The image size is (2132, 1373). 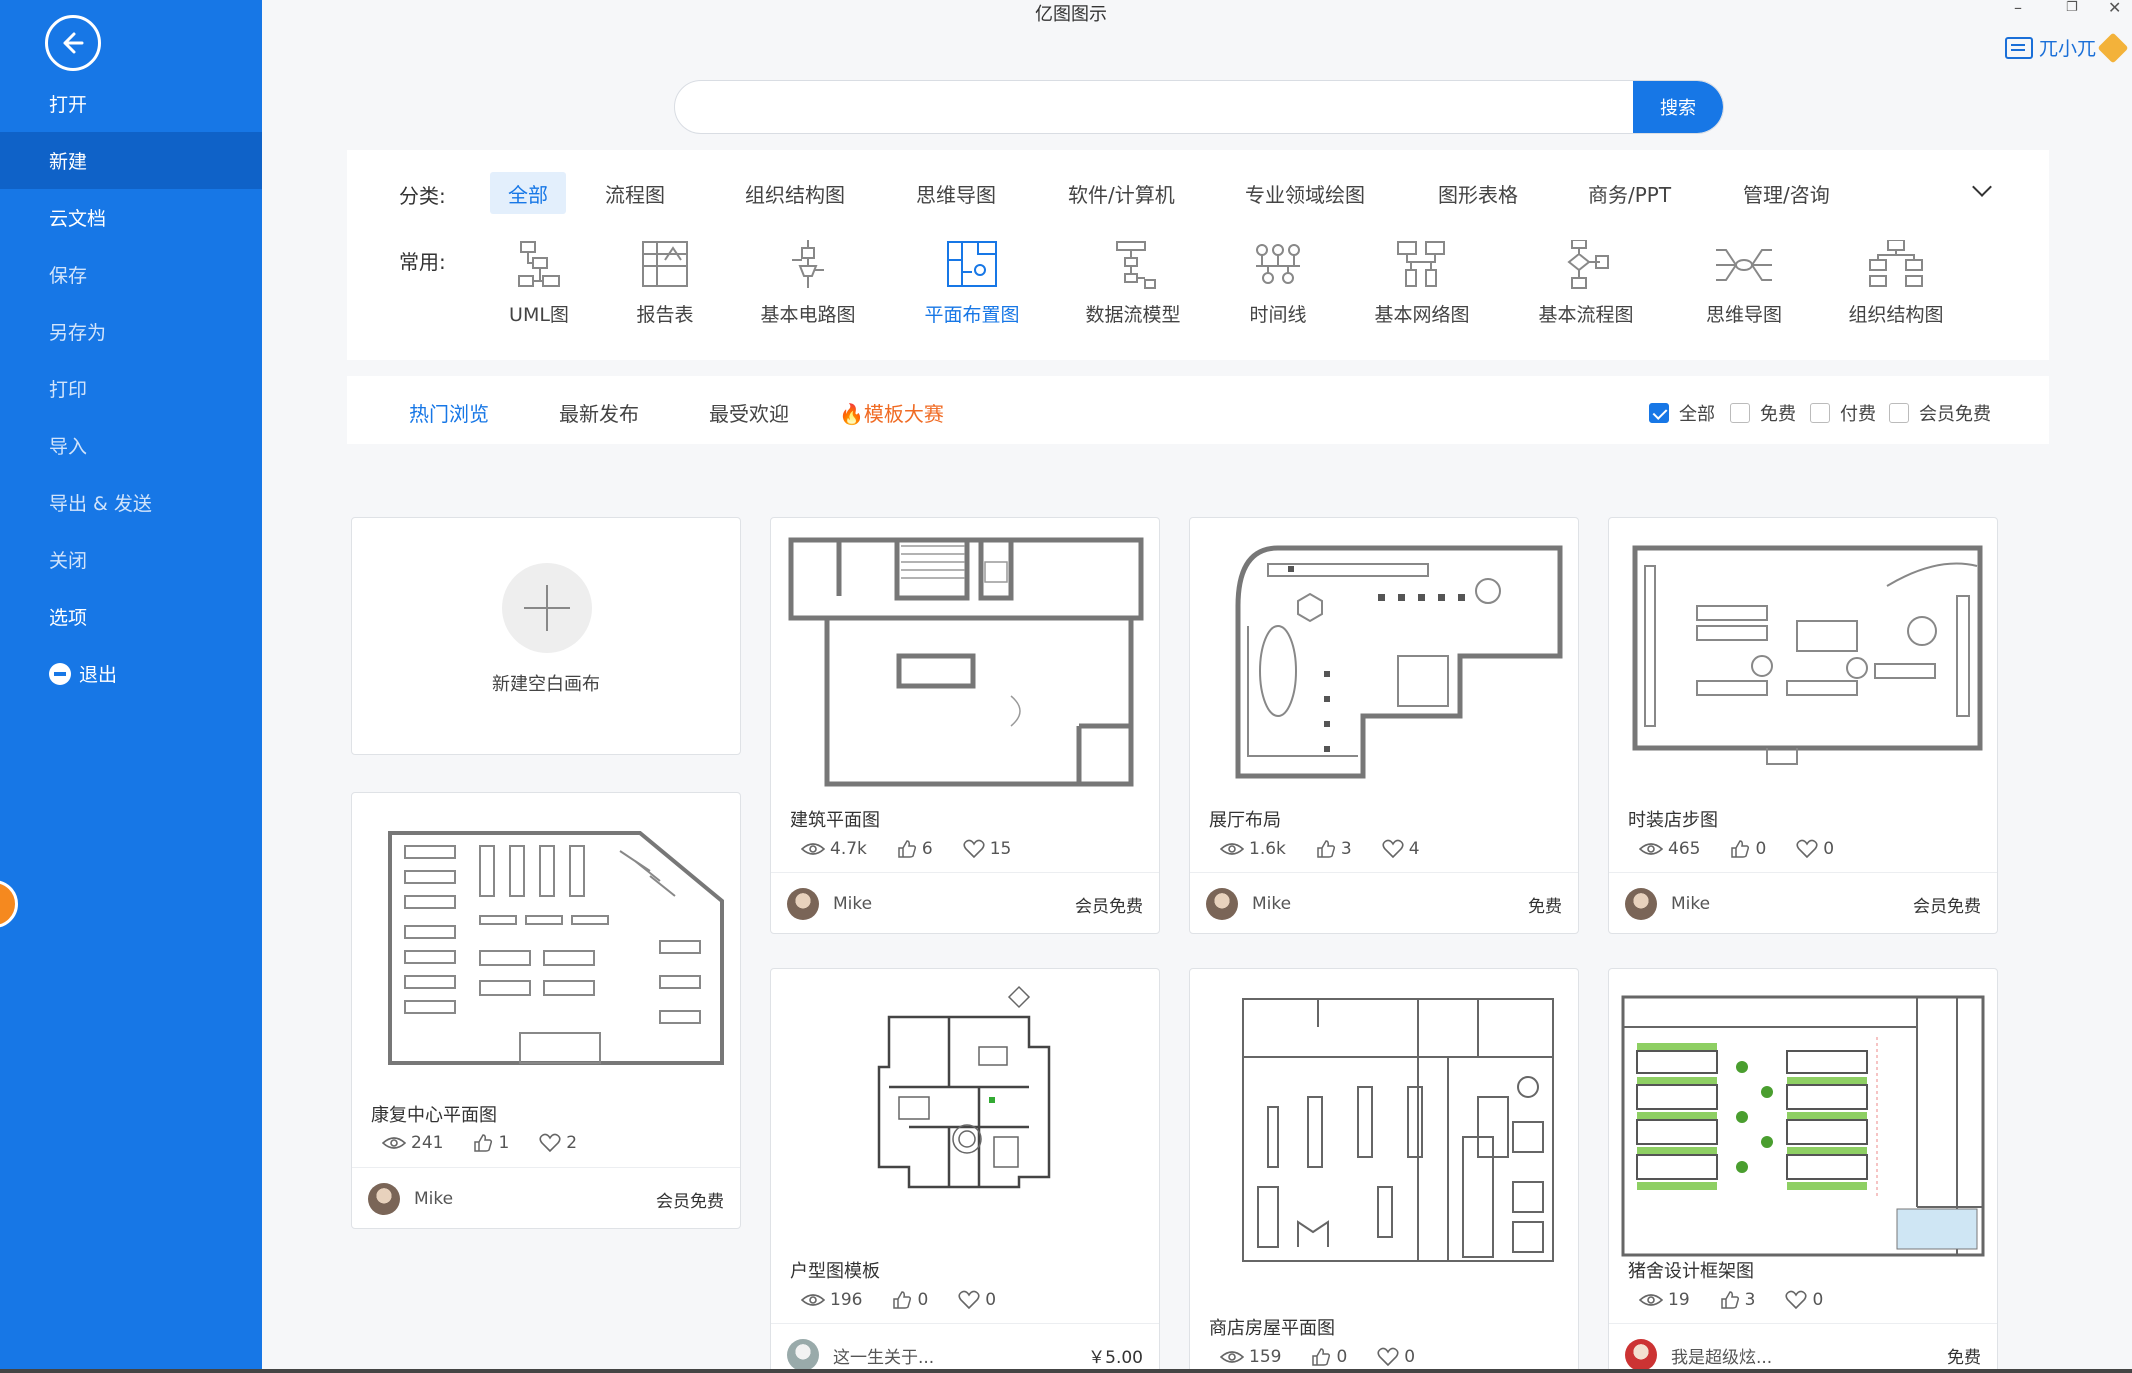 What do you see at coordinates (1678, 107) in the screenshot?
I see `search-button: 搜索` at bounding box center [1678, 107].